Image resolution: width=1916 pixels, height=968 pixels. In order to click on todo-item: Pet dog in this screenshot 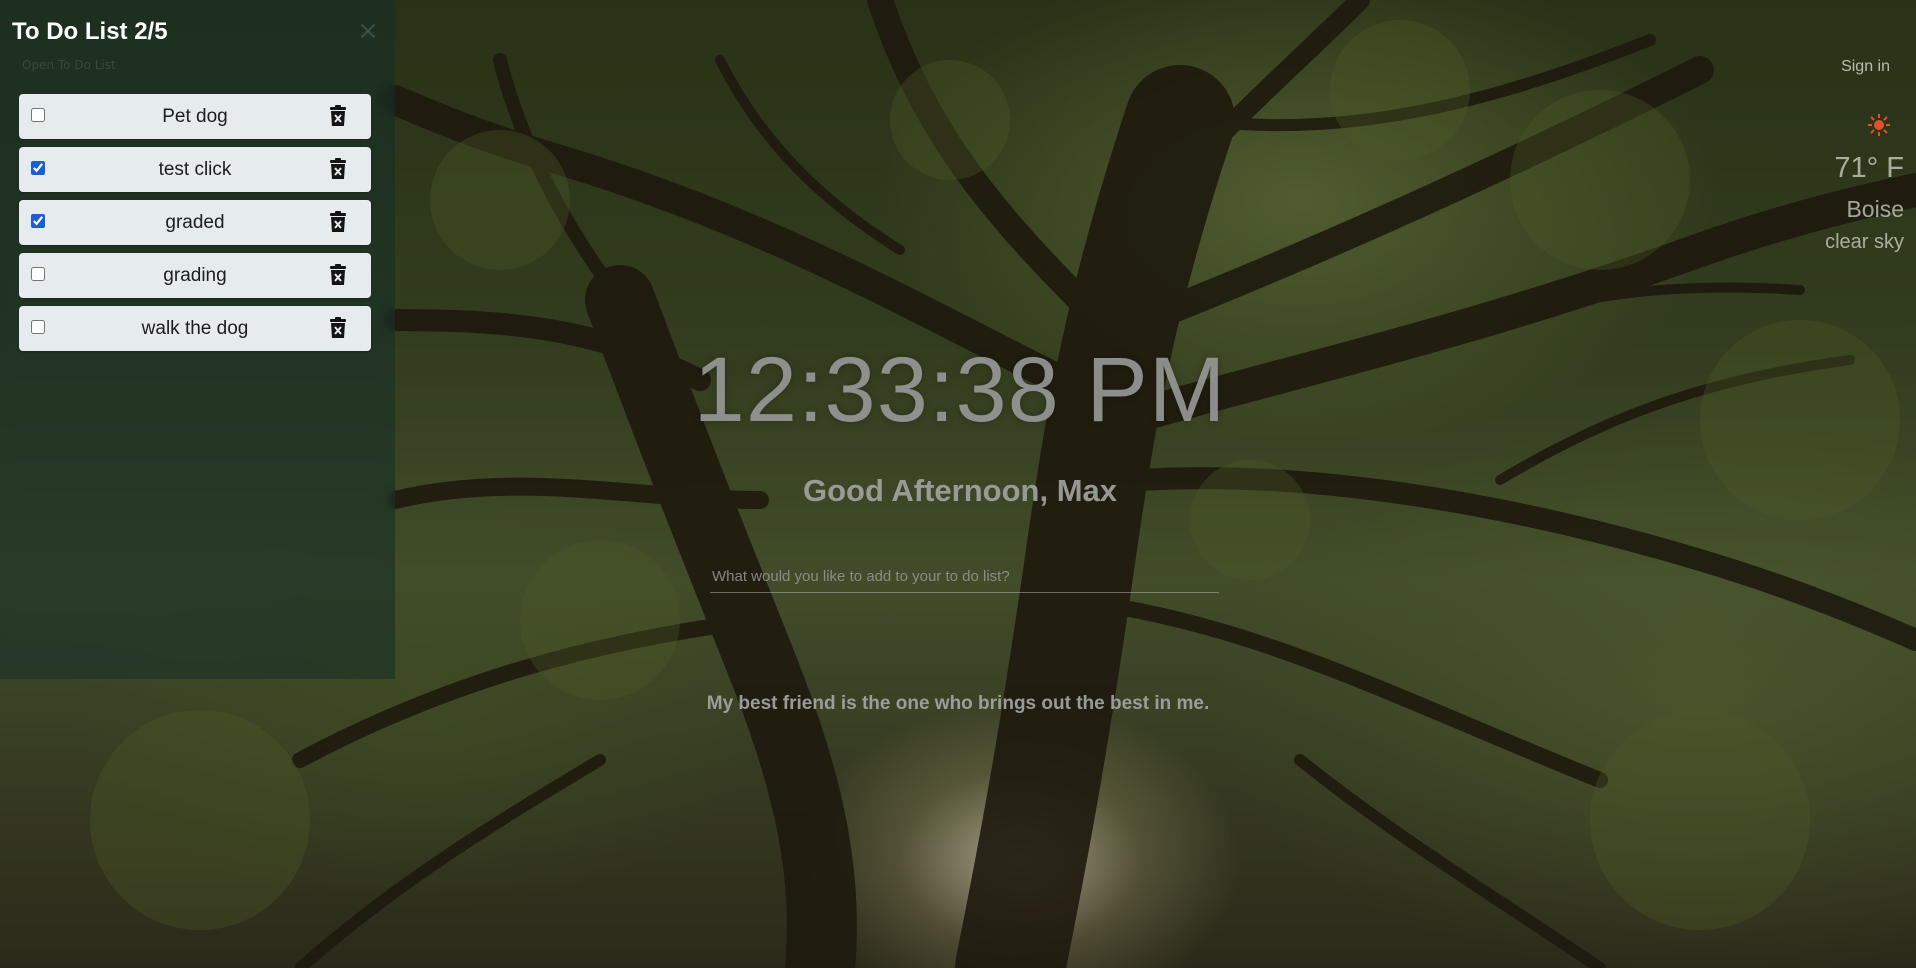, I will do `click(195, 116)`.